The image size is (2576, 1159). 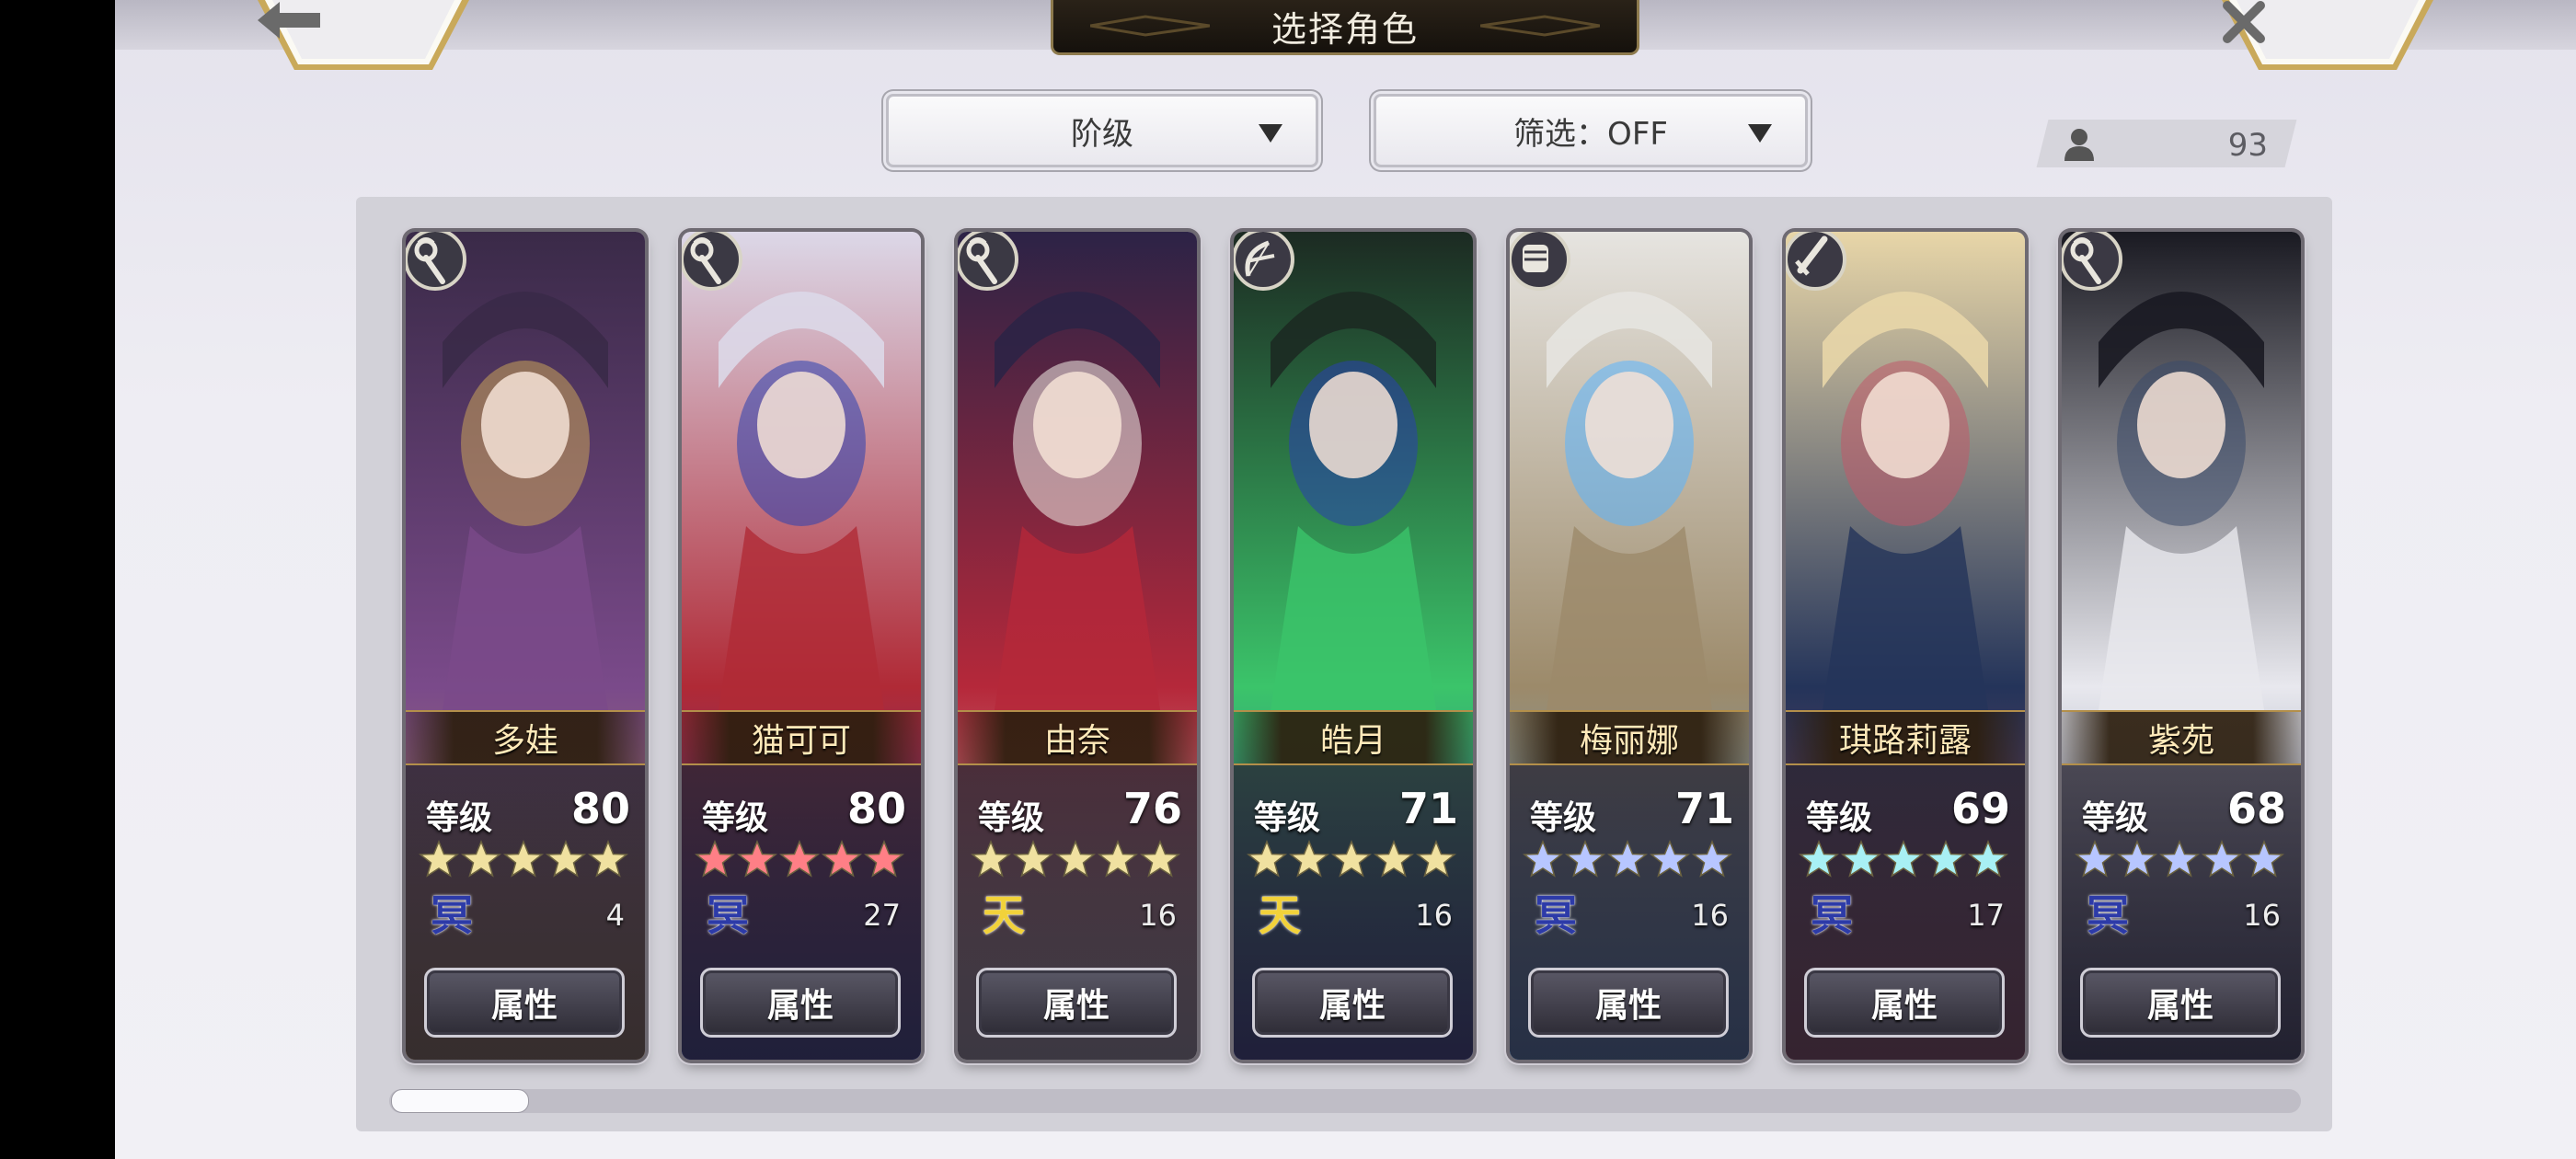 I want to click on character-name: 皓月, so click(x=1352, y=741).